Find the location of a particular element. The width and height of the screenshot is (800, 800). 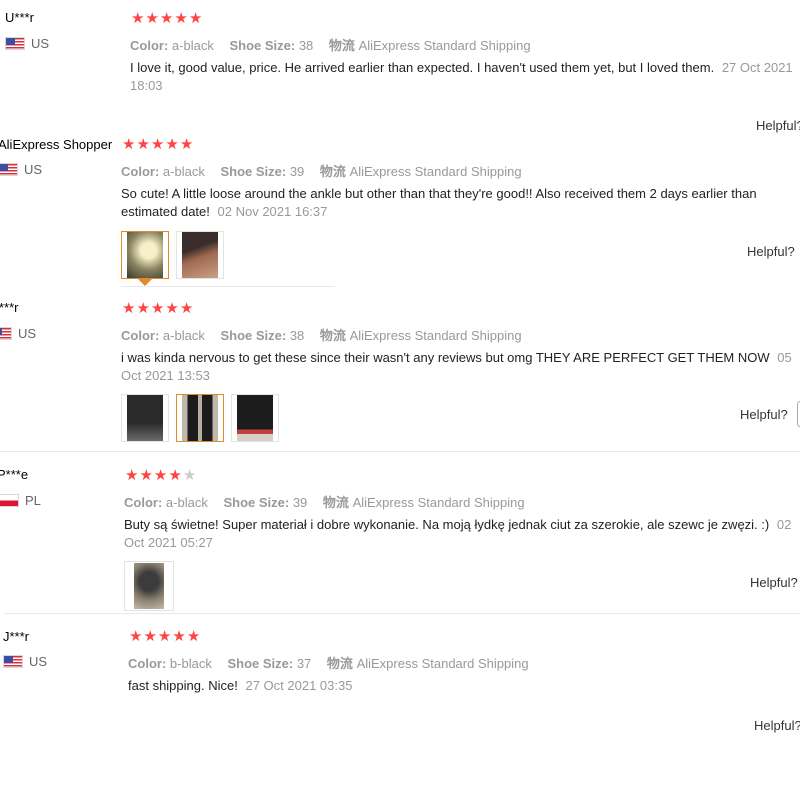

reviewer-name: U***r is located at coordinates (19, 17).